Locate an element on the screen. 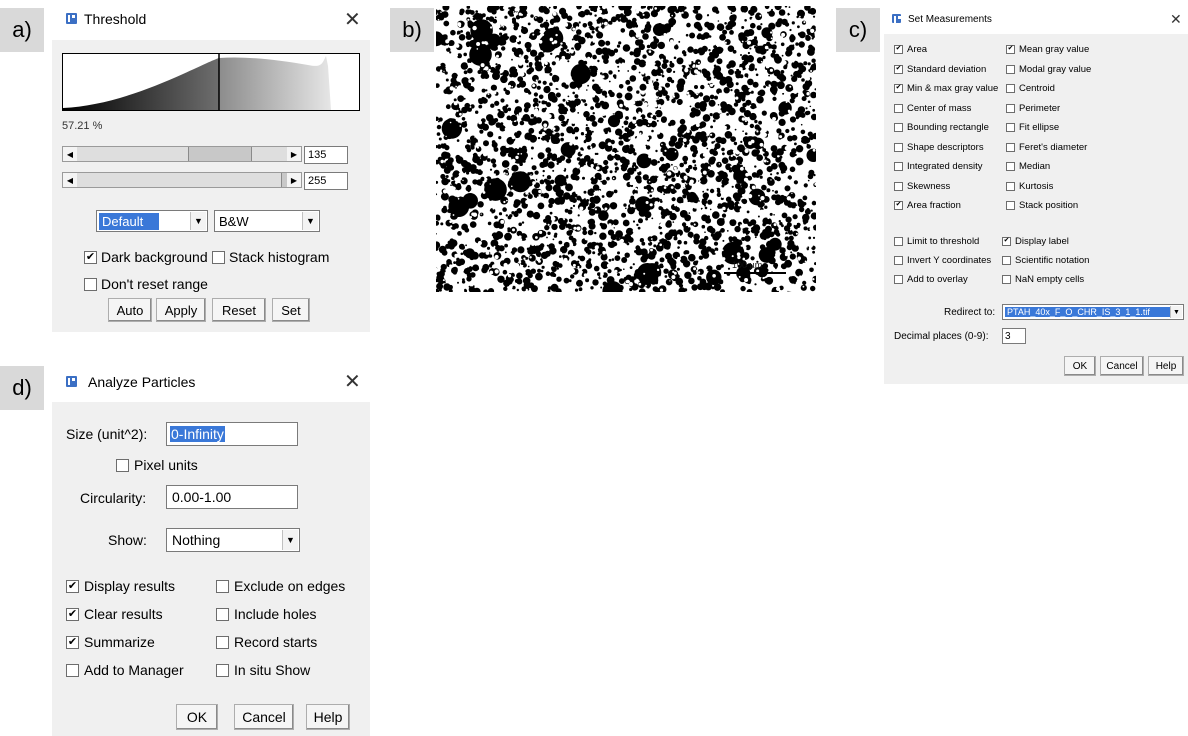 This screenshot has height=736, width=1188. nan-empty-cells-checkbox: NaN empty cells is located at coordinates (1043, 279).